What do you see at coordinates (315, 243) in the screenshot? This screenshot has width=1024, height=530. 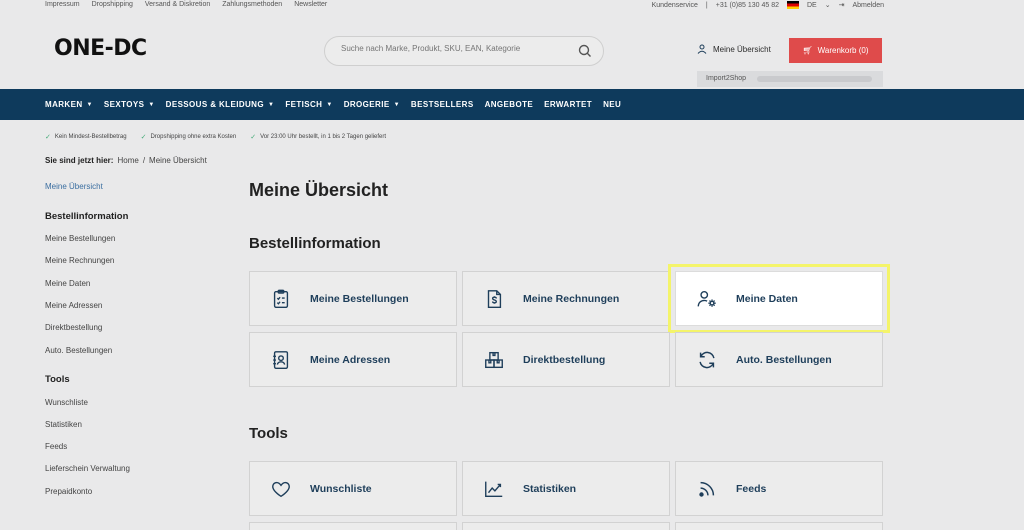 I see `section-title-bestellinformation: Bestellinformation` at bounding box center [315, 243].